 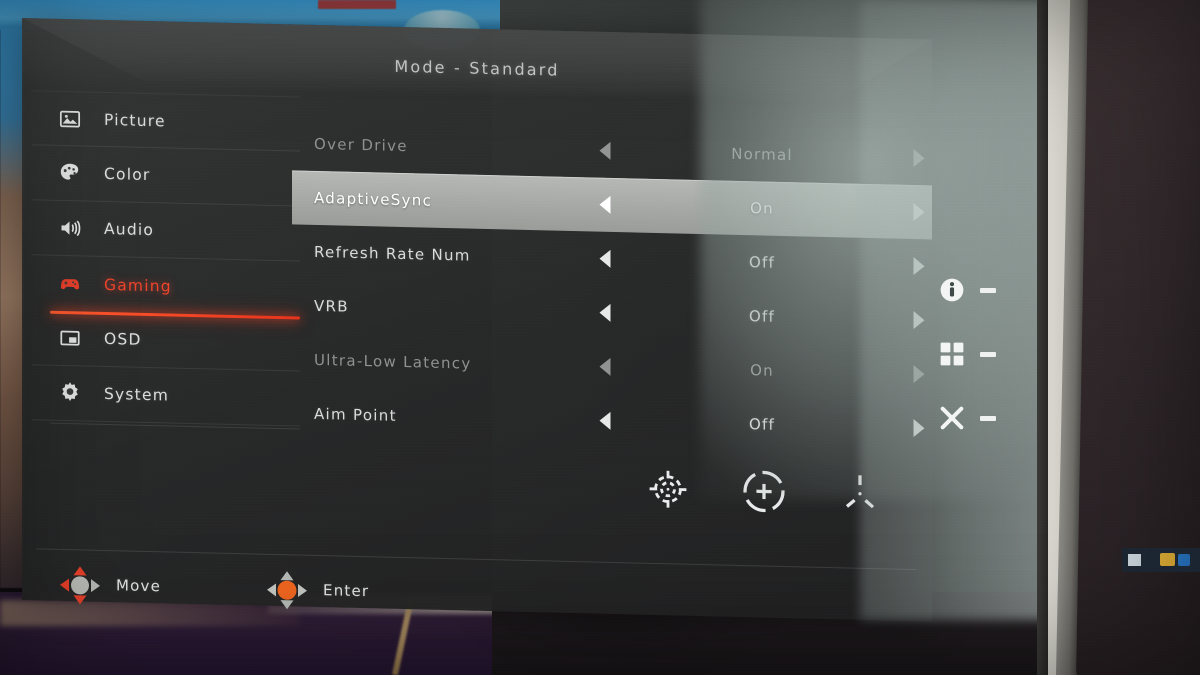 I want to click on gamepad-icon, so click(x=70, y=283).